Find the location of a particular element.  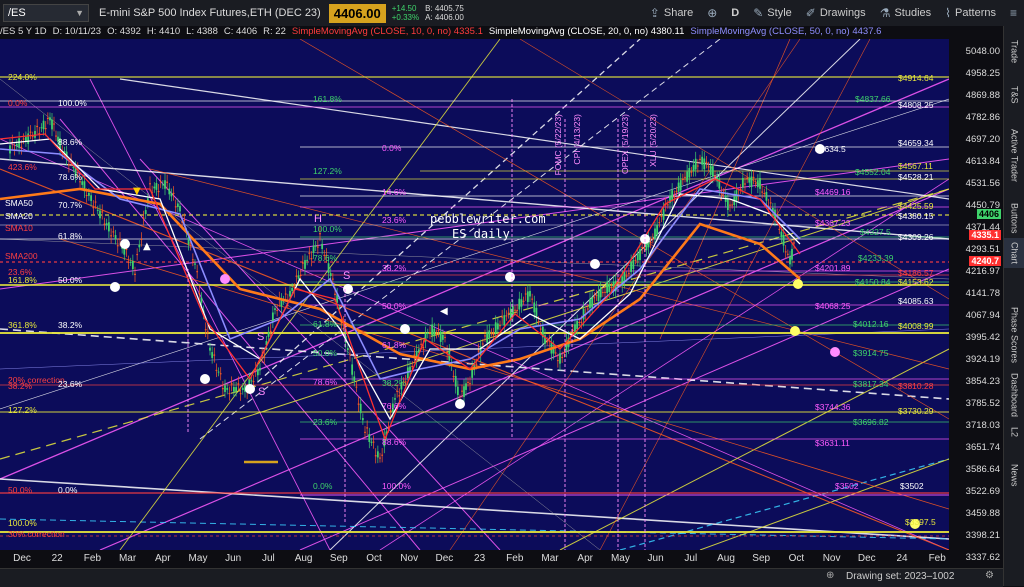

symbol-text: /ES is located at coordinates (17, 13).